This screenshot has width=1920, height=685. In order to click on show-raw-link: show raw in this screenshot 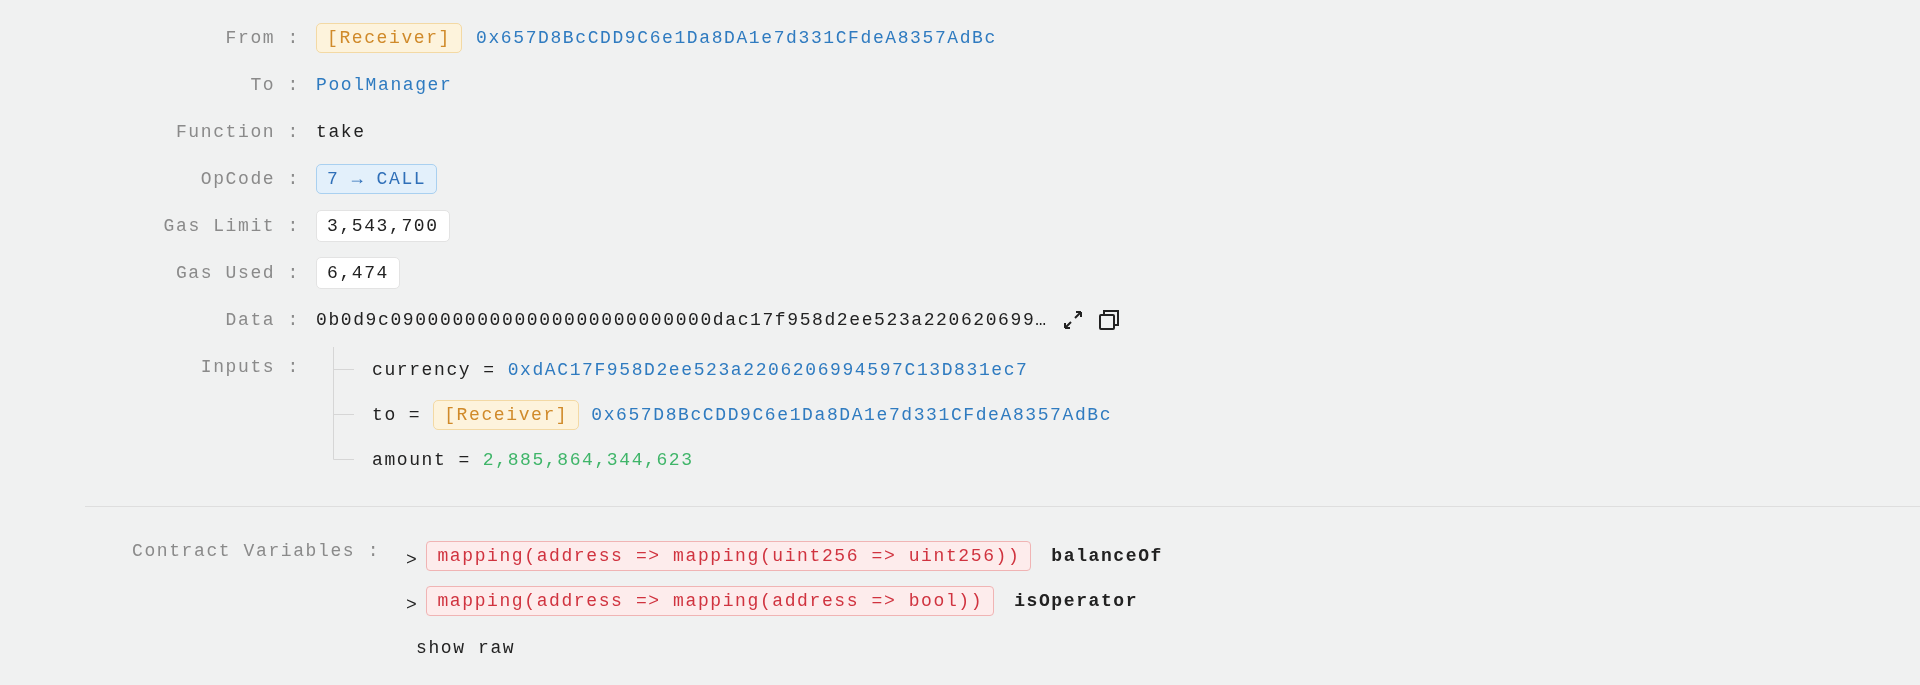, I will do `click(461, 645)`.